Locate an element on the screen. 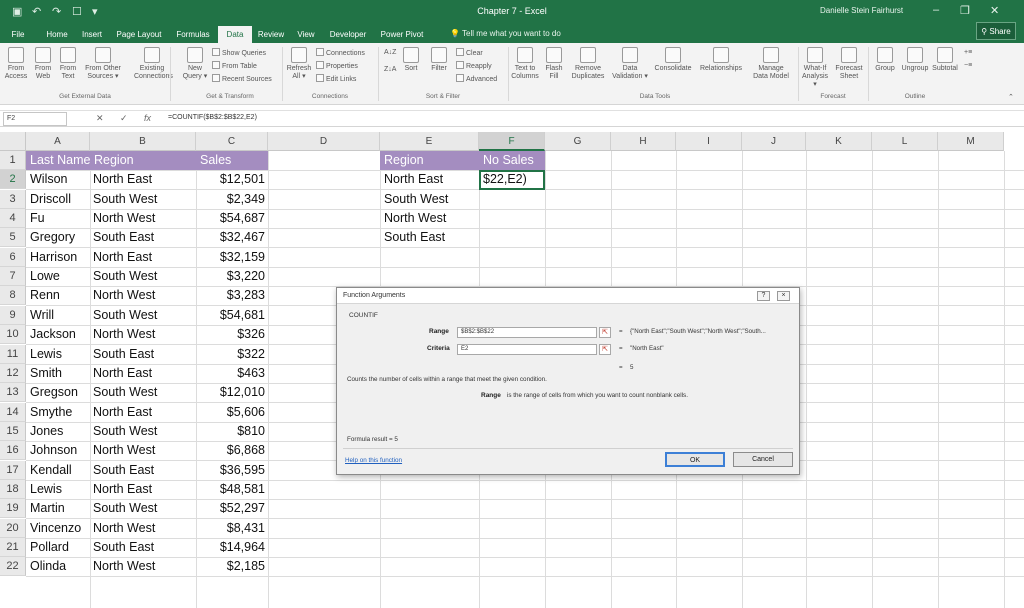 Image resolution: width=1024 pixels, height=608 pixels. get-external-button-2: From Text is located at coordinates (68, 64).